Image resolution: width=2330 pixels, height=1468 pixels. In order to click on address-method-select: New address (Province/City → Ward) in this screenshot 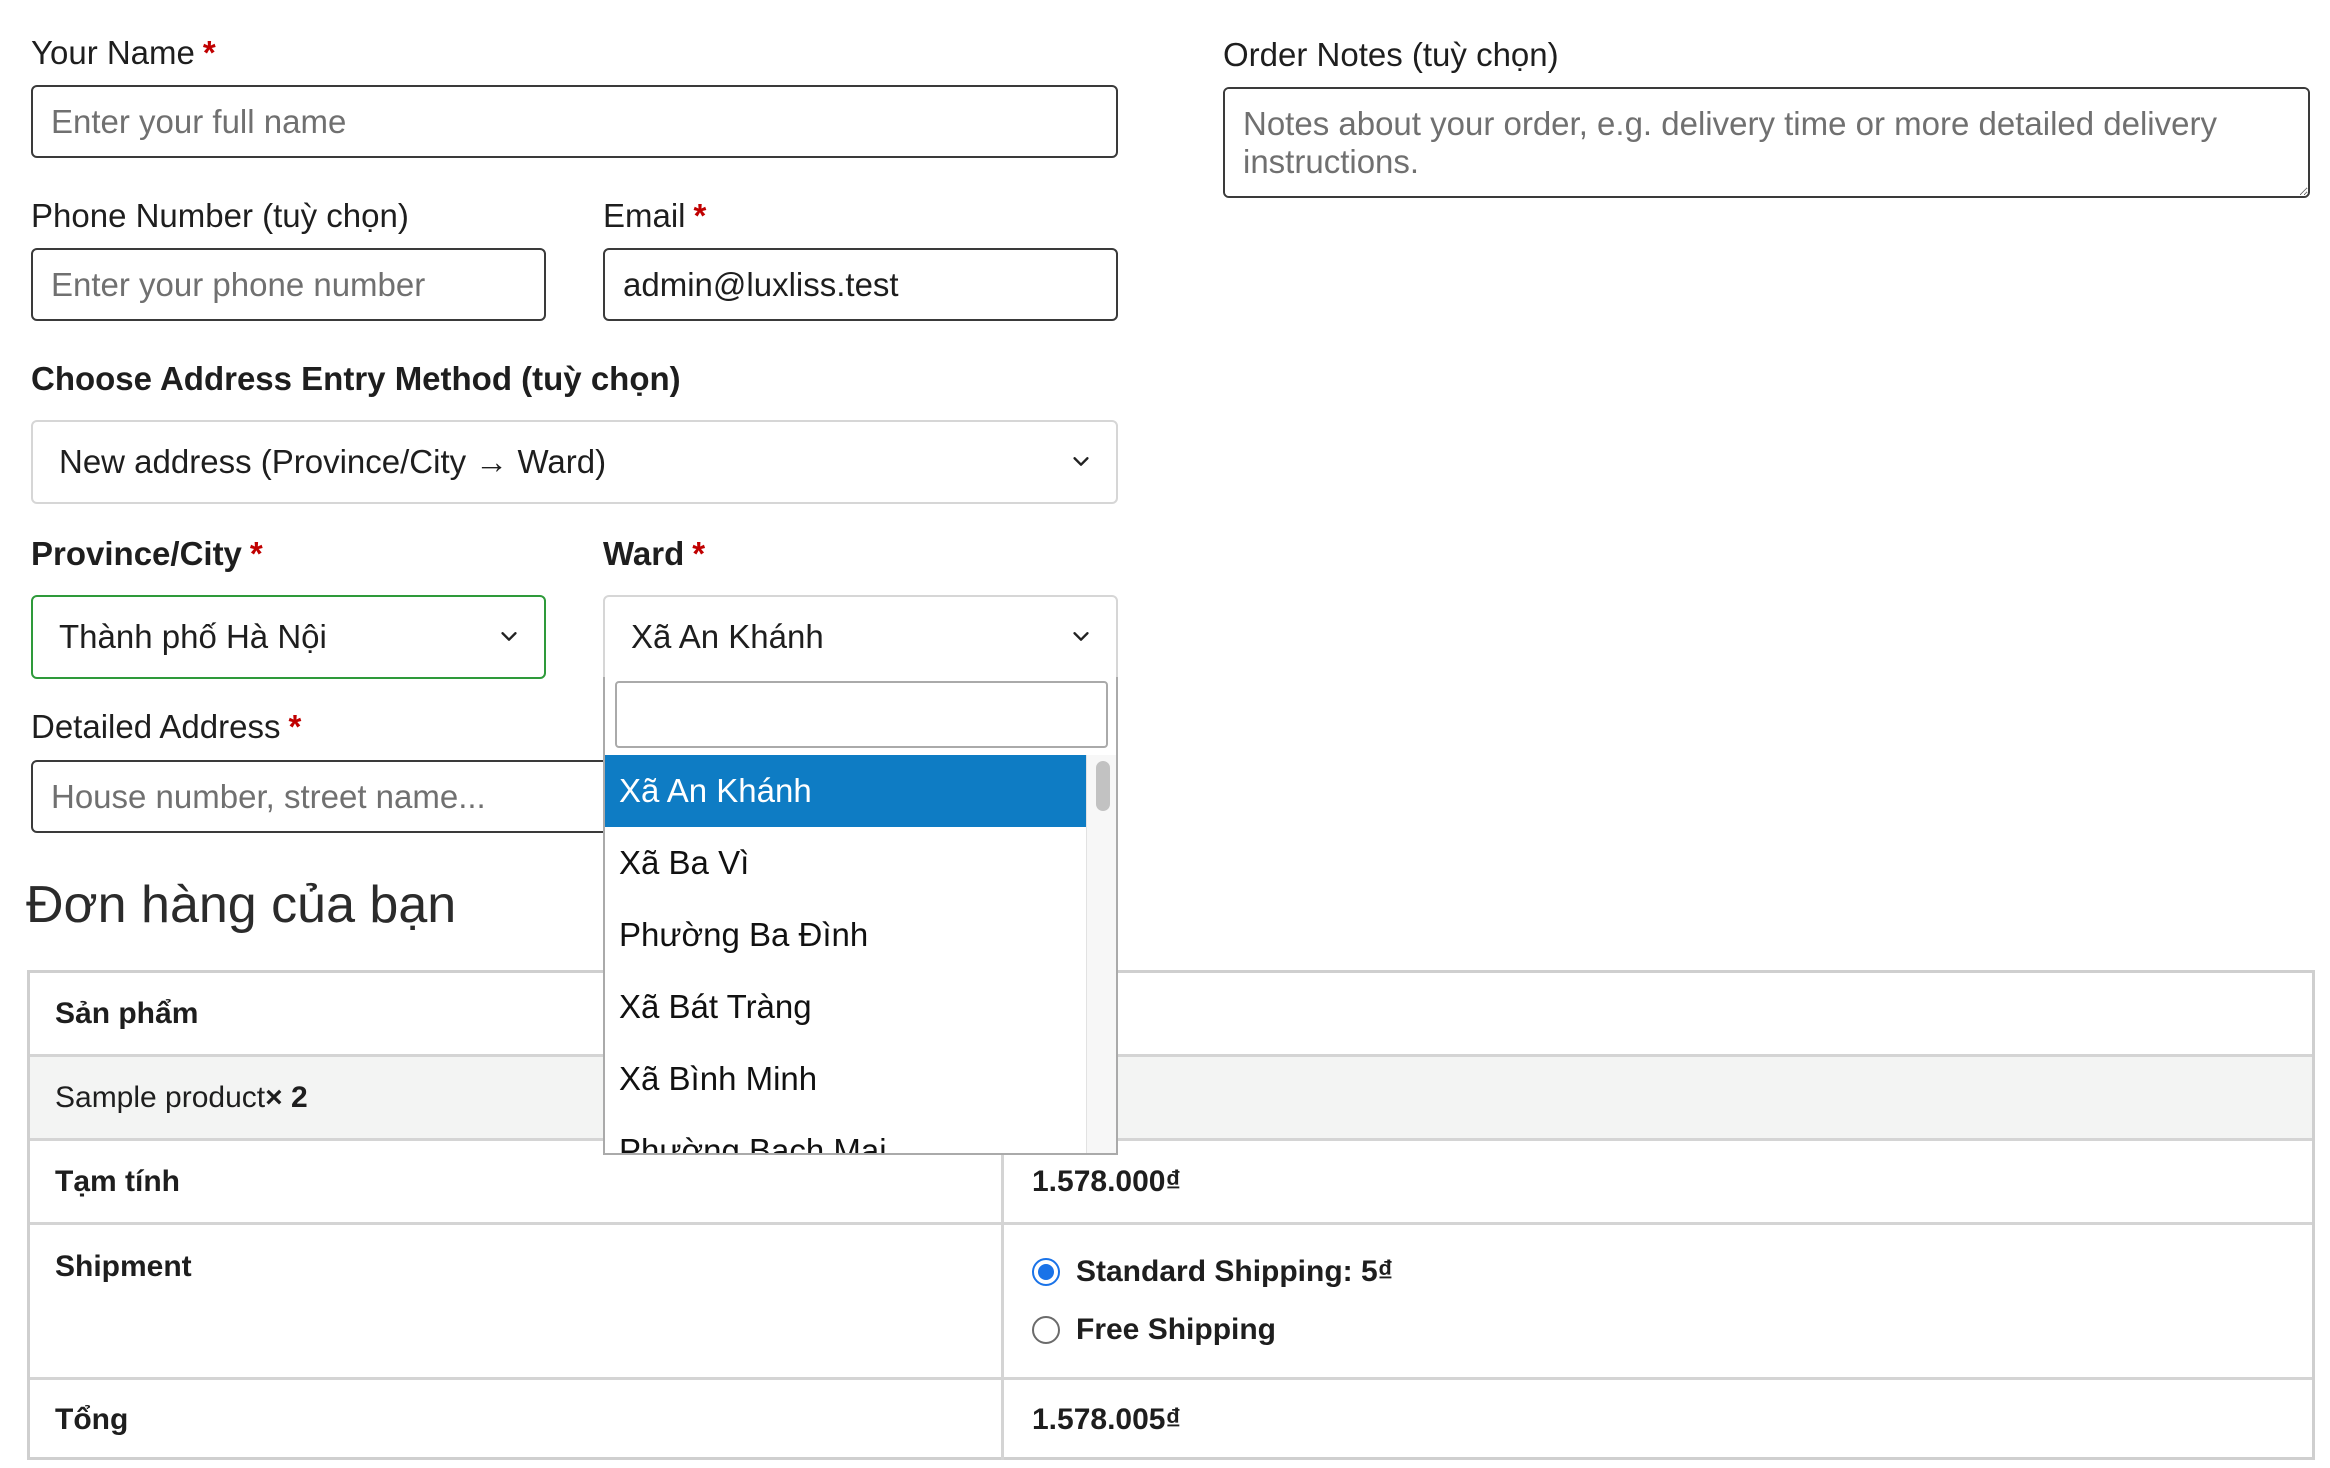, I will do `click(574, 462)`.